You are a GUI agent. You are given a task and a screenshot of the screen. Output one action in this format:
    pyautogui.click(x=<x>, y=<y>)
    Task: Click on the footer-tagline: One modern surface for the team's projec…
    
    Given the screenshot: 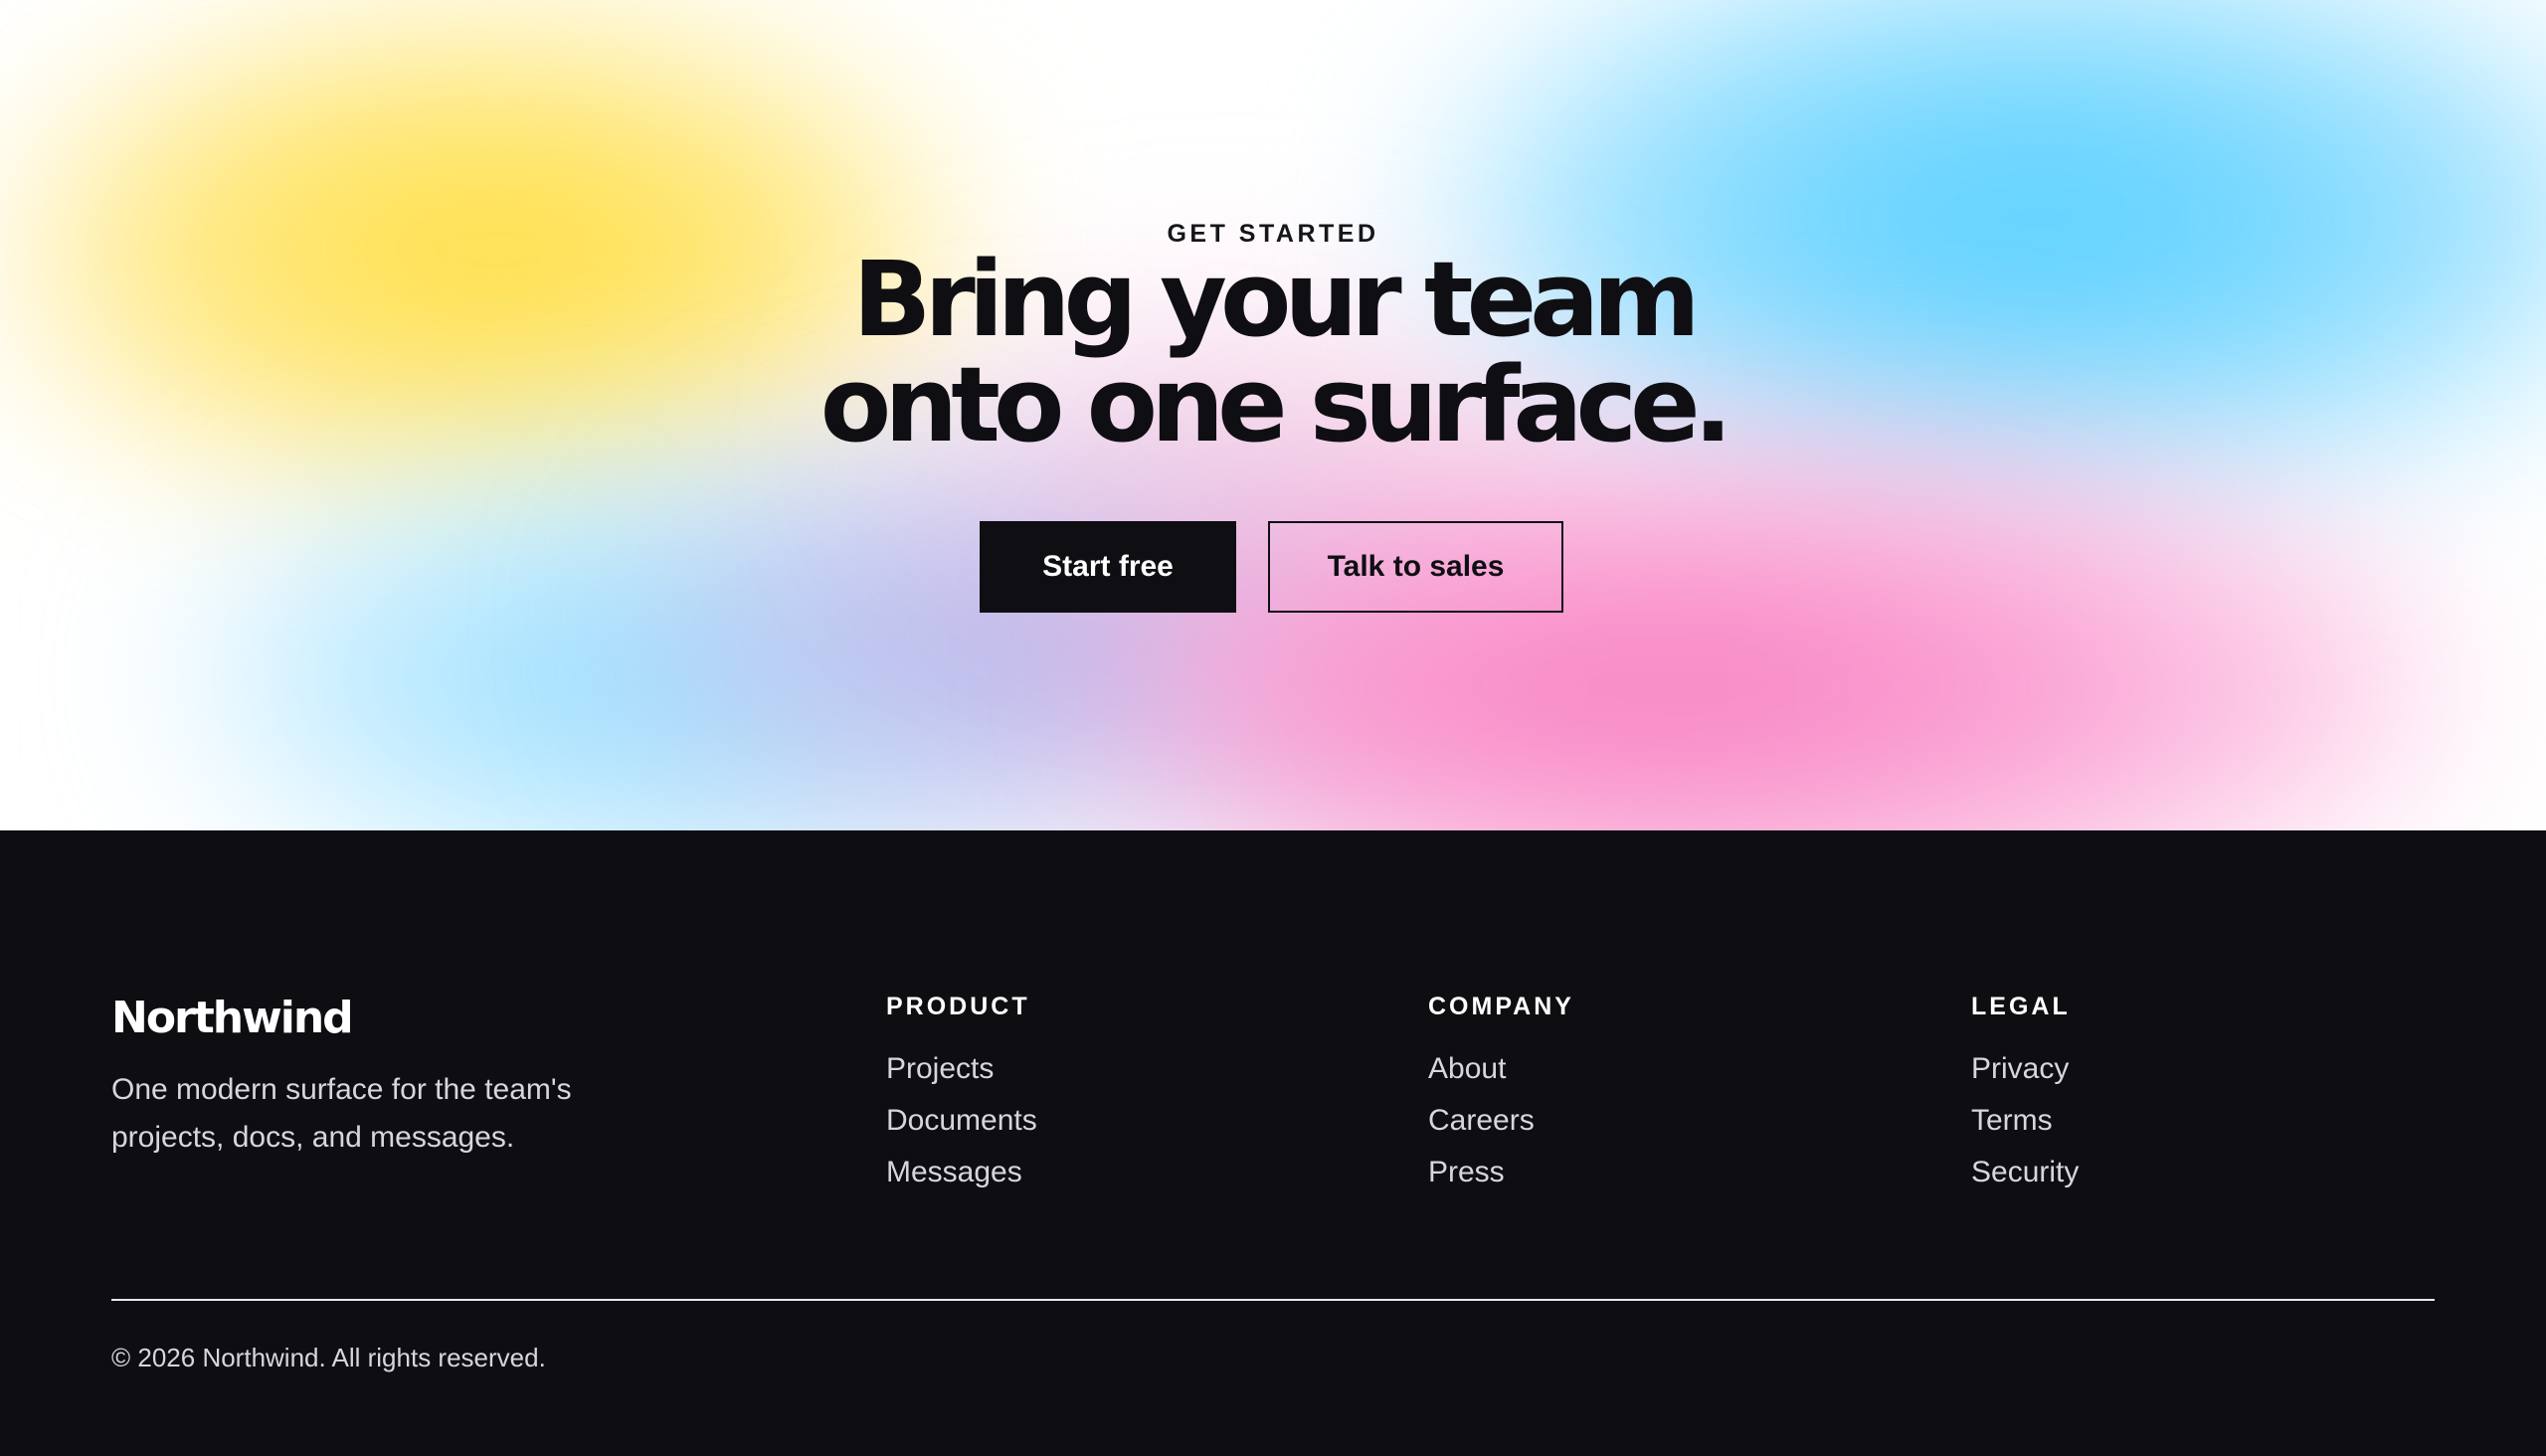 What is the action you would take?
    pyautogui.click(x=341, y=1113)
    